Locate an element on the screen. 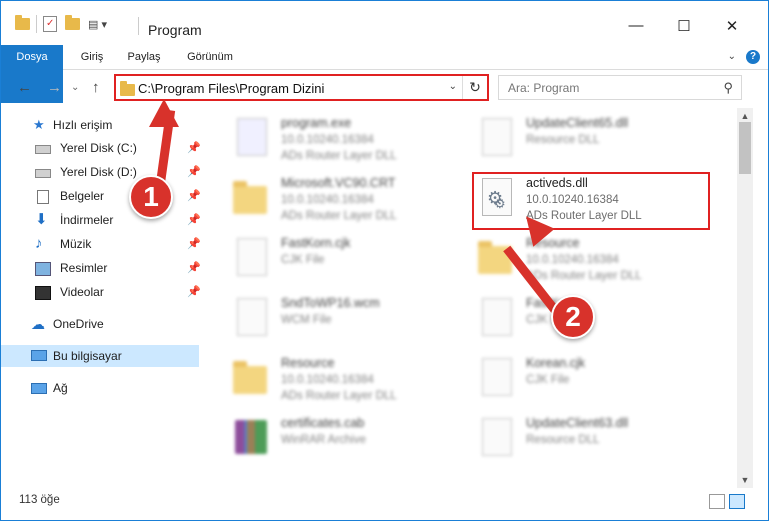  vertical-scrollbar: ▲ ▼ is located at coordinates (745, 298).